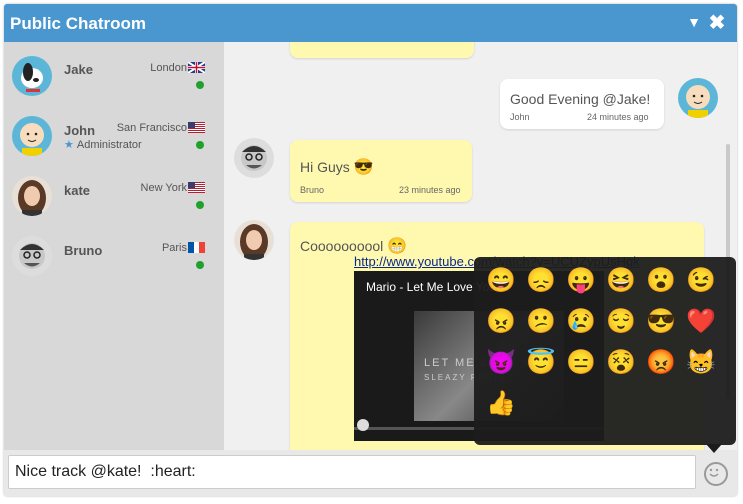 This screenshot has height=504, width=743. What do you see at coordinates (581, 281) in the screenshot?
I see `emoji-option: 😛` at bounding box center [581, 281].